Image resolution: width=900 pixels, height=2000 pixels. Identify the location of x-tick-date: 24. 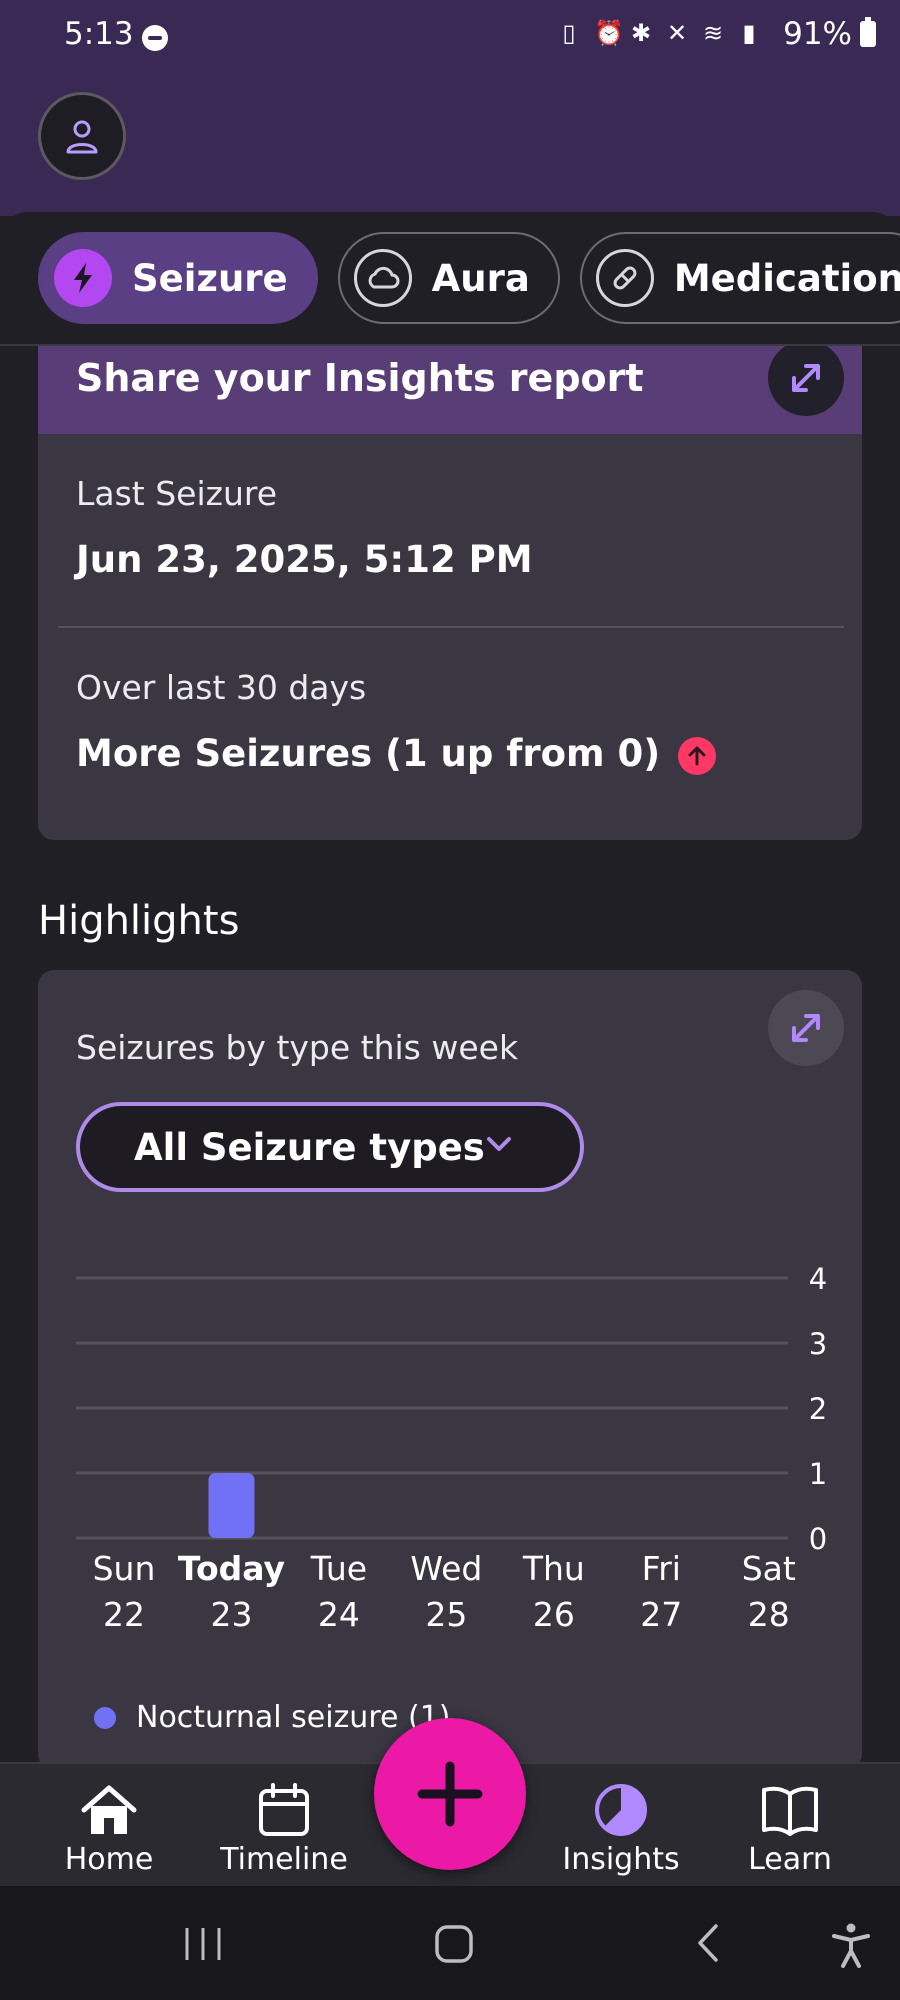
(339, 1614).